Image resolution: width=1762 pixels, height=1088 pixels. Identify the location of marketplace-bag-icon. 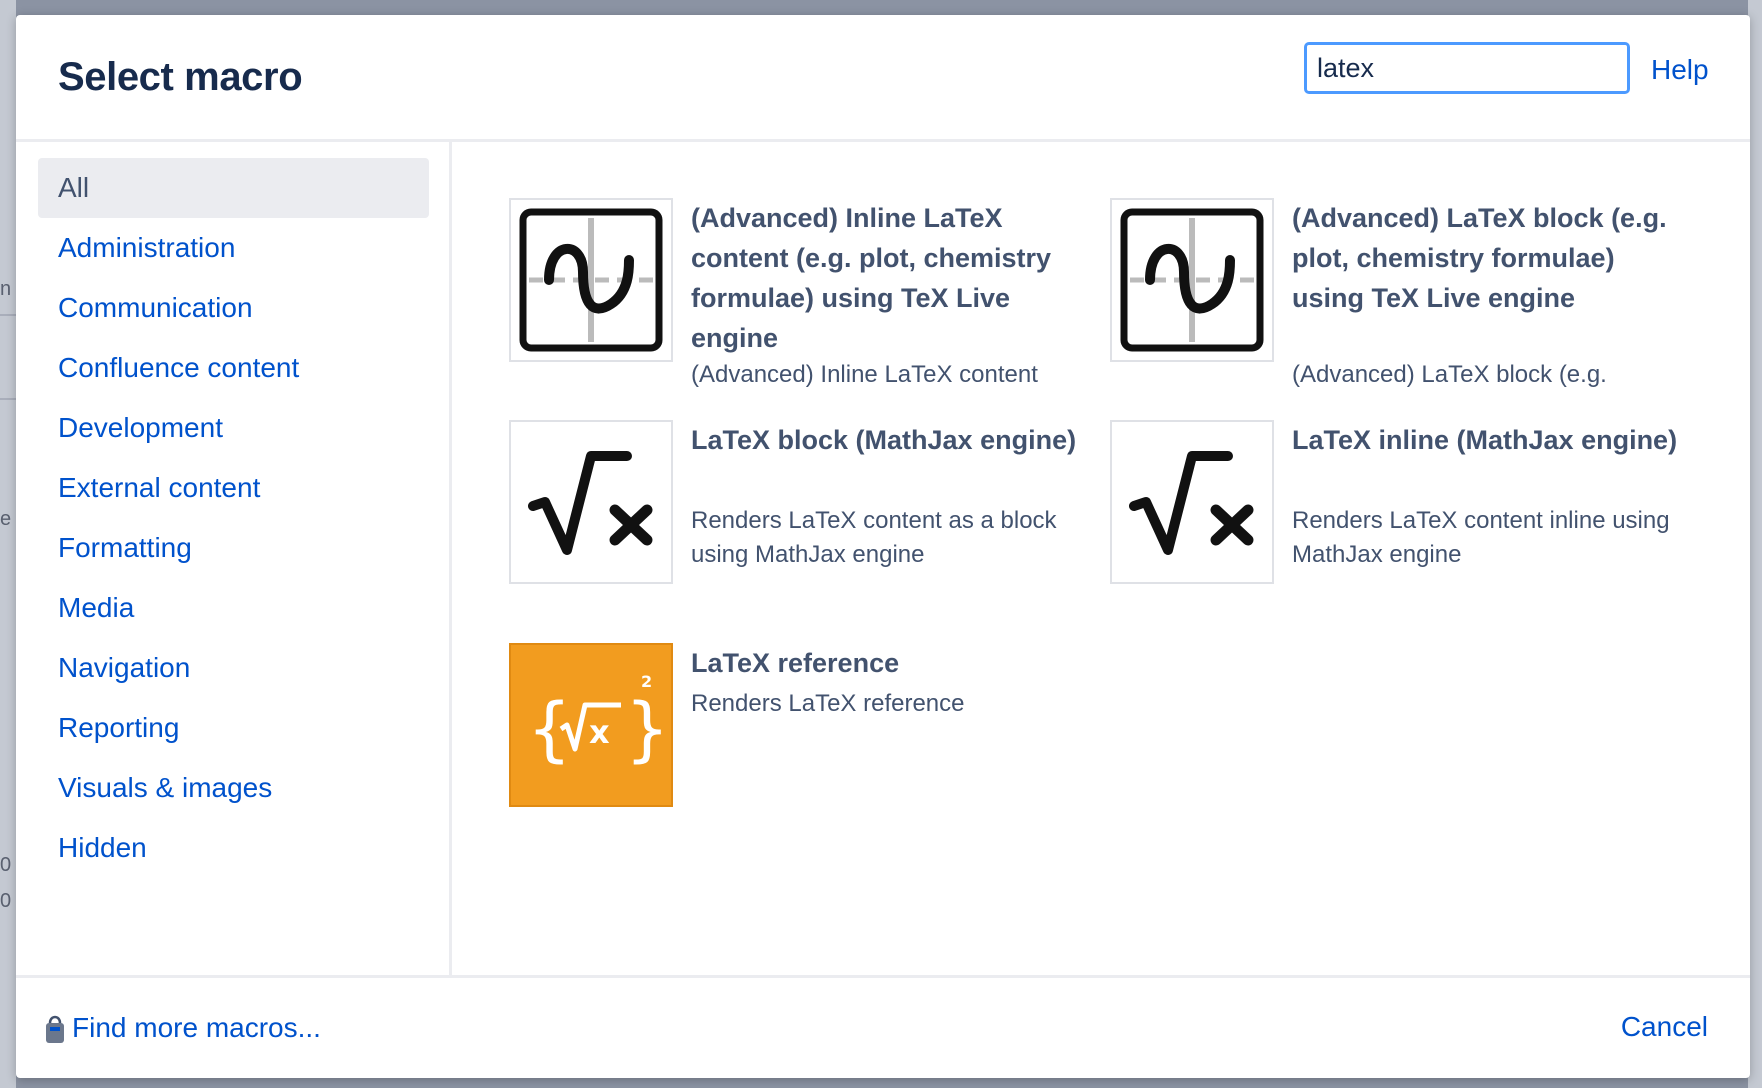
(55, 1029).